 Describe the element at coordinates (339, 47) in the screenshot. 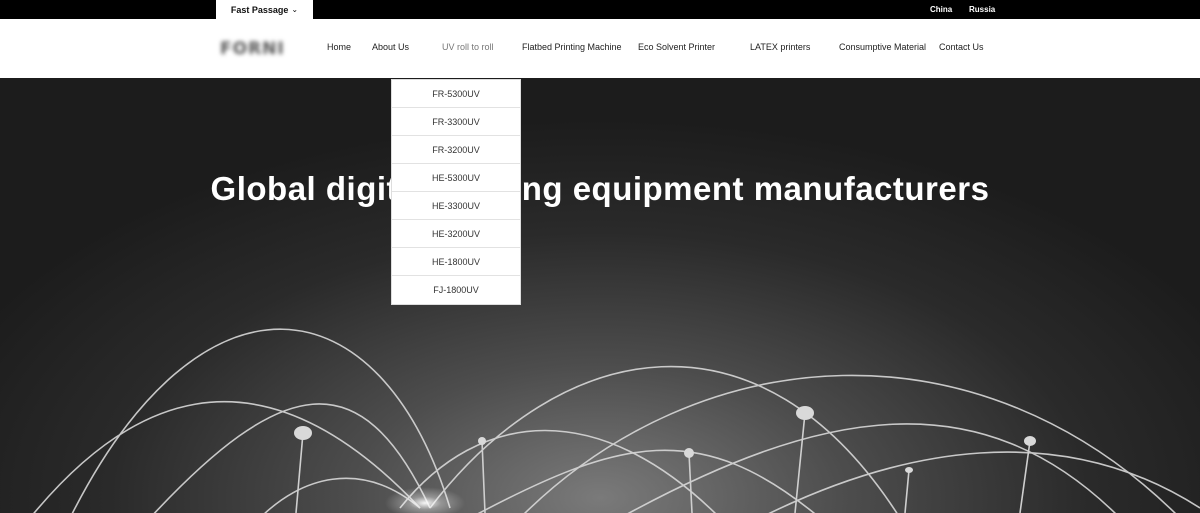

I see `nav-item-home: Home` at that location.